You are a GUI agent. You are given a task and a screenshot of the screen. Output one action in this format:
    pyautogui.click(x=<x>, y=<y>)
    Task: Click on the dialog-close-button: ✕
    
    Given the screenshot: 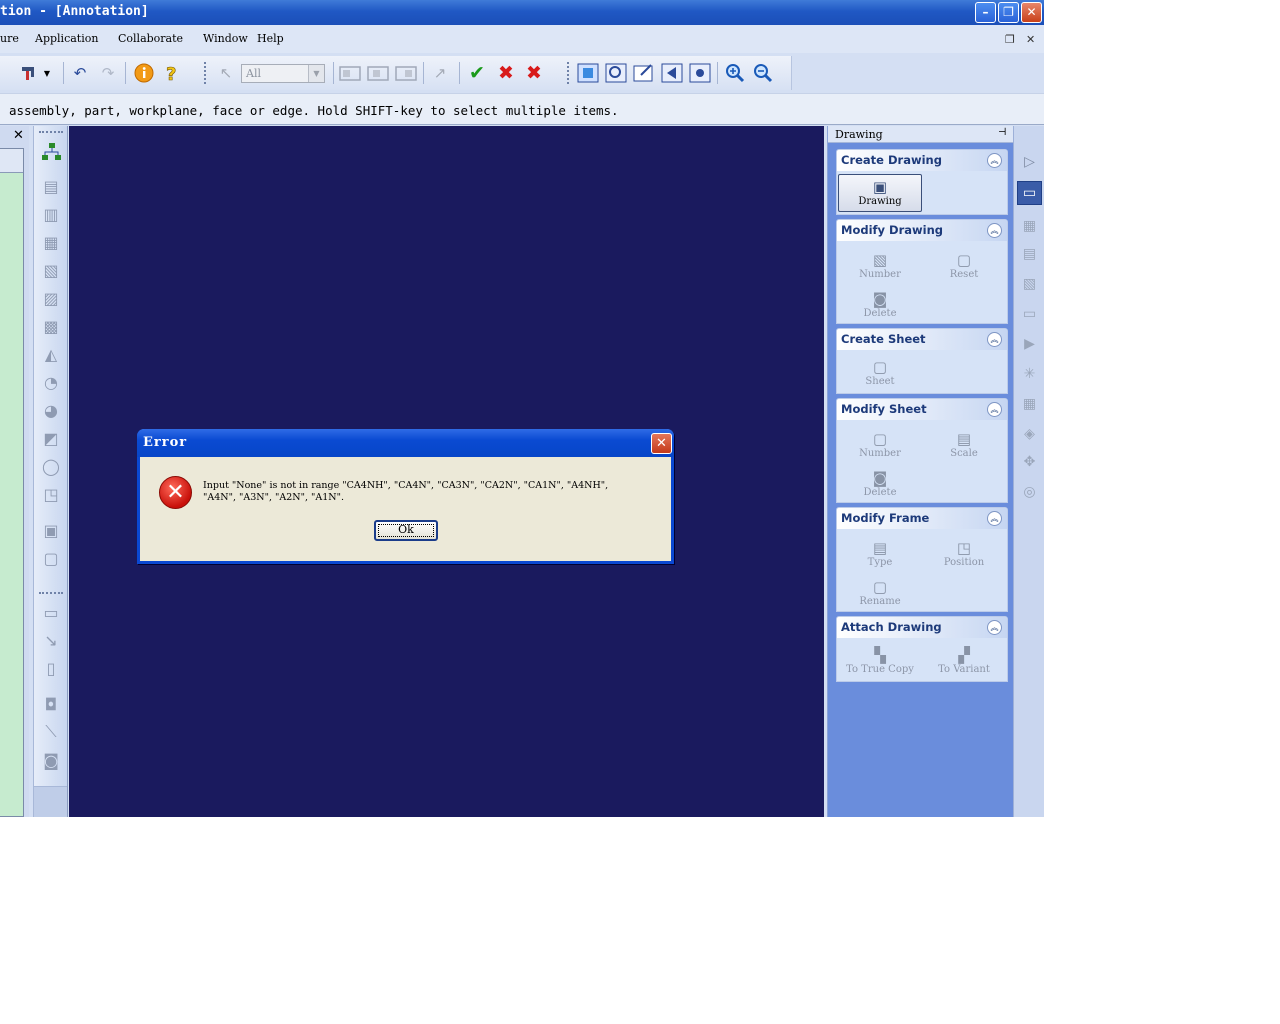 What is the action you would take?
    pyautogui.click(x=661, y=443)
    